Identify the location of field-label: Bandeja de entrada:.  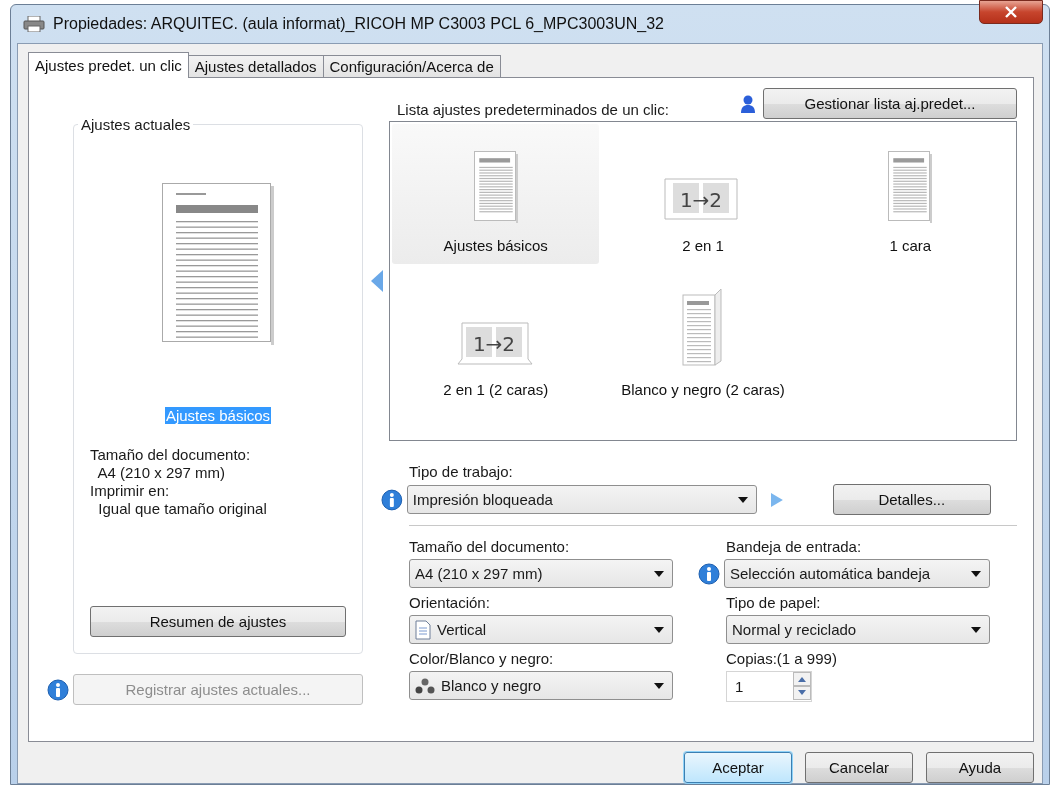
(794, 547).